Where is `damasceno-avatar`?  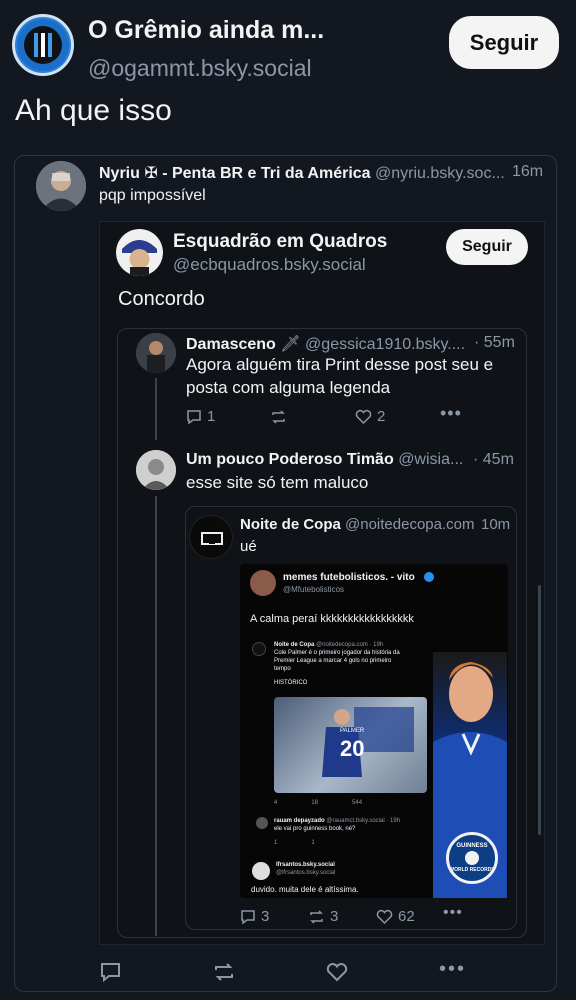 damasceno-avatar is located at coordinates (156, 353).